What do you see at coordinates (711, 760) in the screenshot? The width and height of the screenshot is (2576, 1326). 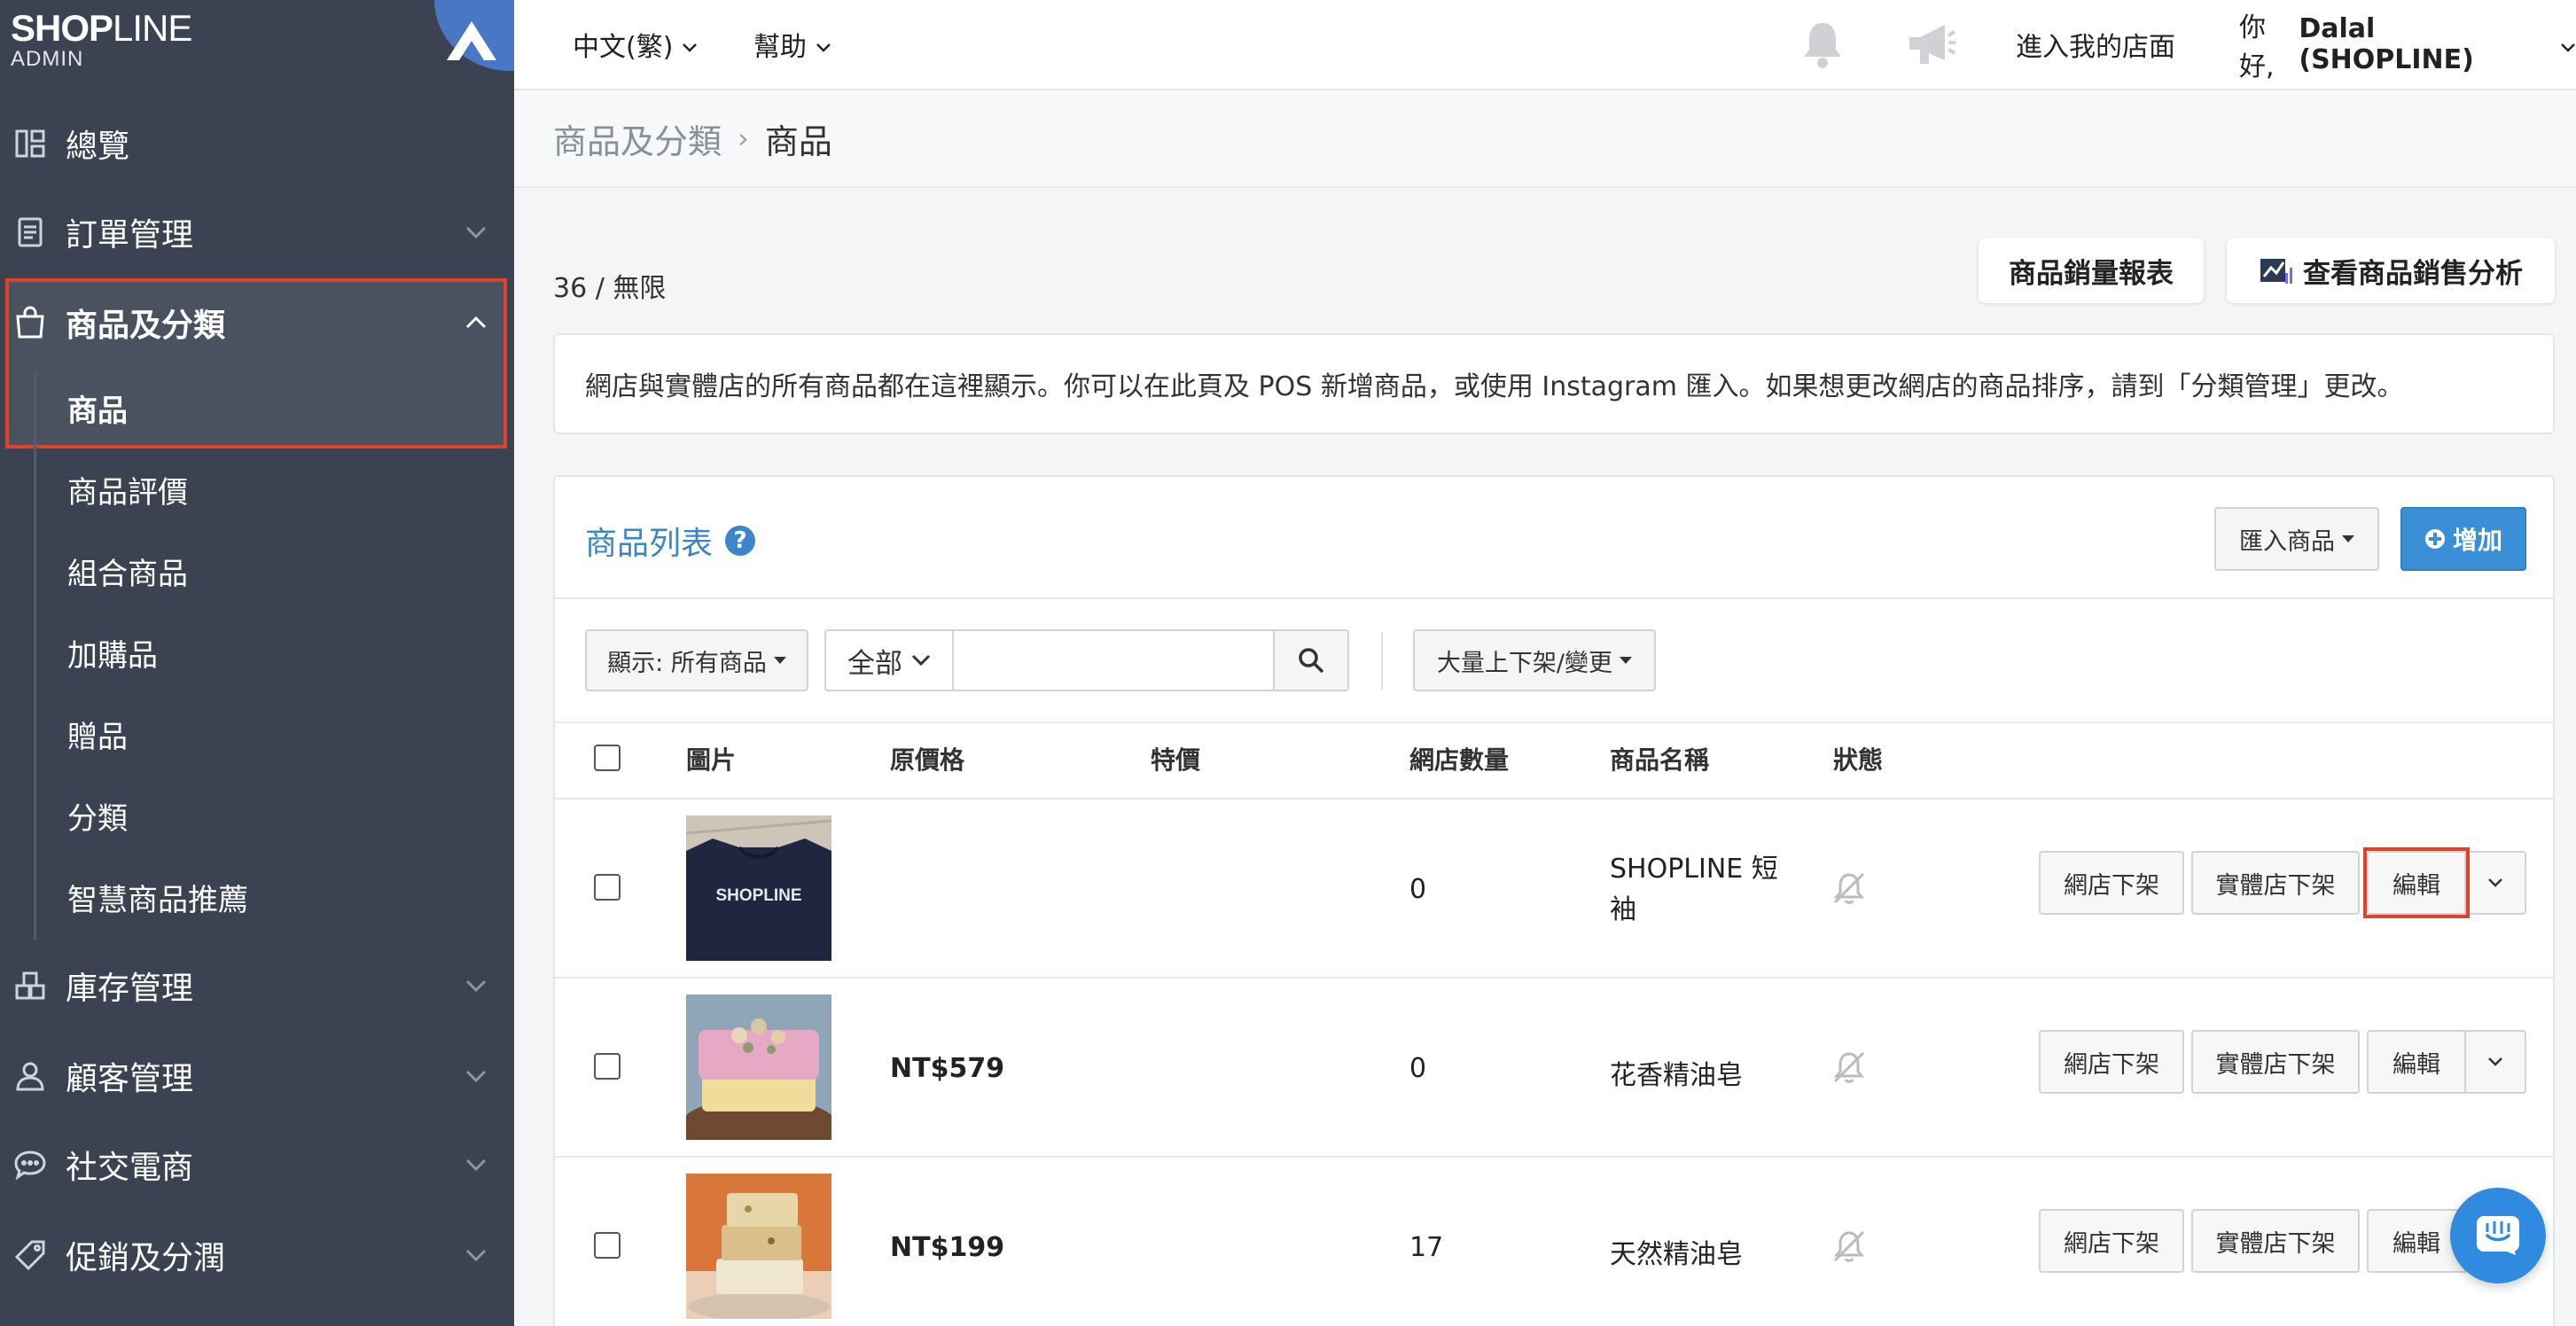 I see `column-header-image: 圖片` at bounding box center [711, 760].